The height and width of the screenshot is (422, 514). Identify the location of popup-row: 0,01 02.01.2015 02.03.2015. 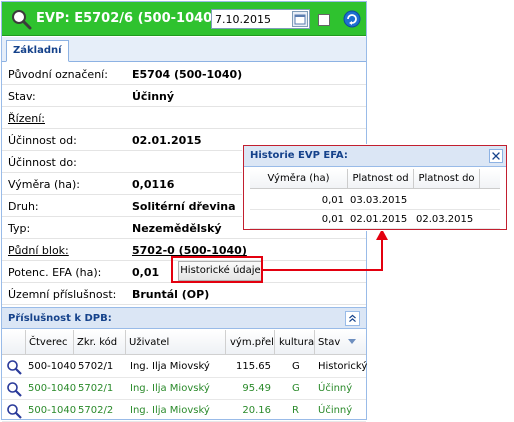
(375, 219).